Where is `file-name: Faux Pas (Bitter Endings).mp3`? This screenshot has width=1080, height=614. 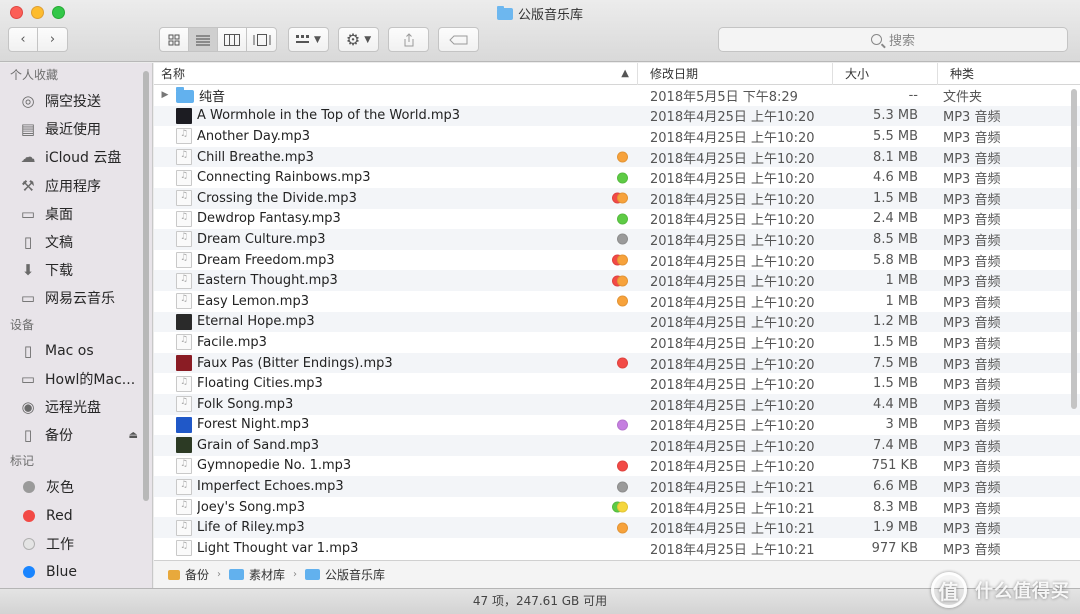
file-name: Faux Pas (Bitter Endings).mp3 is located at coordinates (295, 363).